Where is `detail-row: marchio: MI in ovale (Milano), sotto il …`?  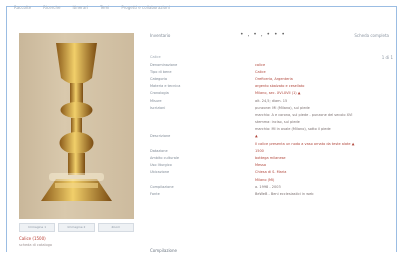 detail-row: marchio: MI in ovale (Milano), sotto il … is located at coordinates (270, 129).